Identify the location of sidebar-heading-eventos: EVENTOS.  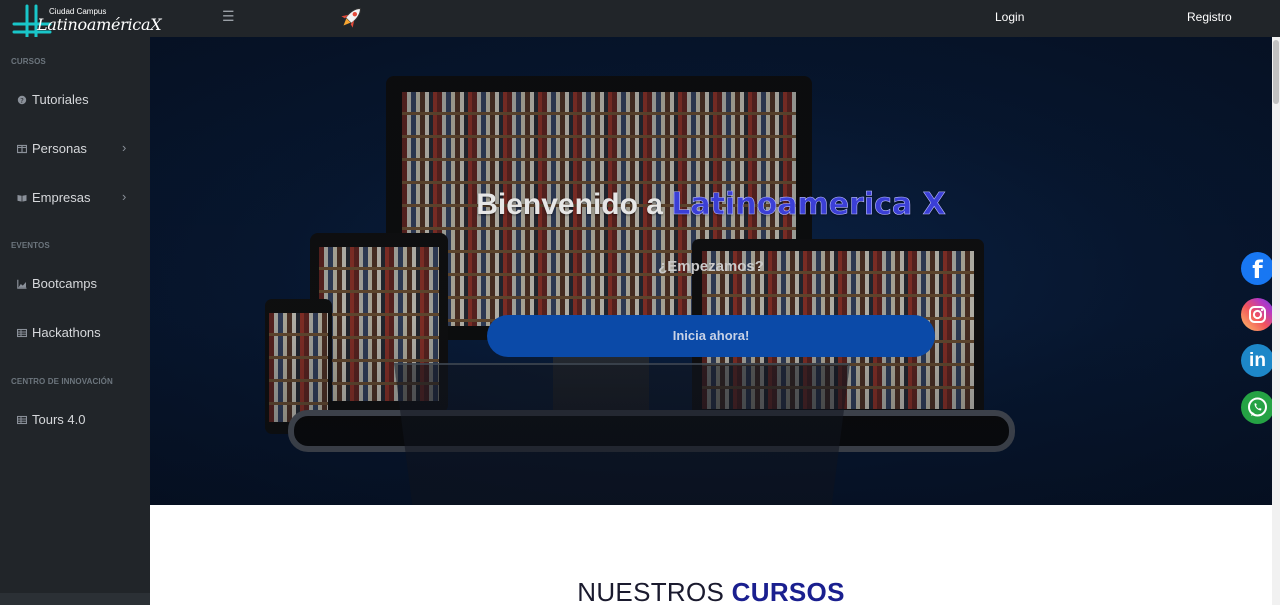
(30, 245).